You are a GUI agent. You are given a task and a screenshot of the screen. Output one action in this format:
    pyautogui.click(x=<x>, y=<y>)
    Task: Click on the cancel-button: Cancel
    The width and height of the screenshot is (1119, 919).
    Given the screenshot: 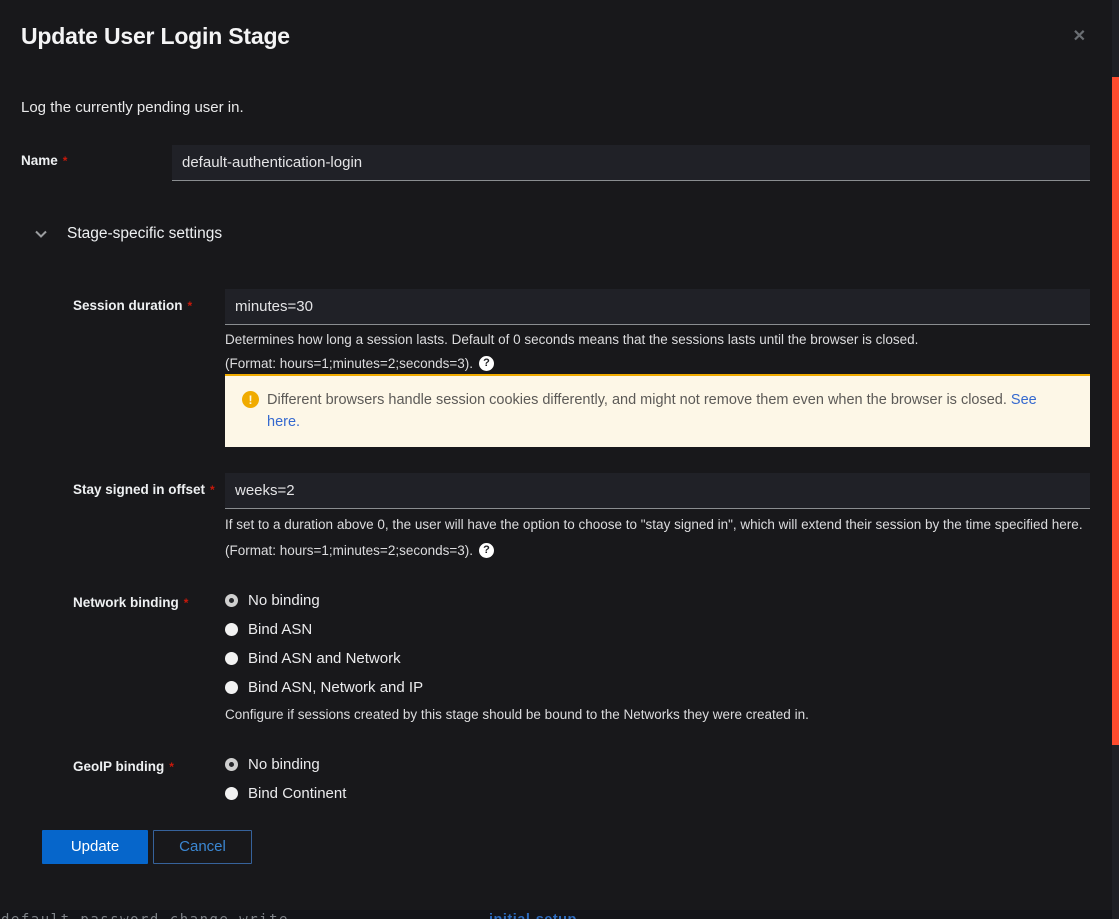 What is the action you would take?
    pyautogui.click(x=202, y=846)
    